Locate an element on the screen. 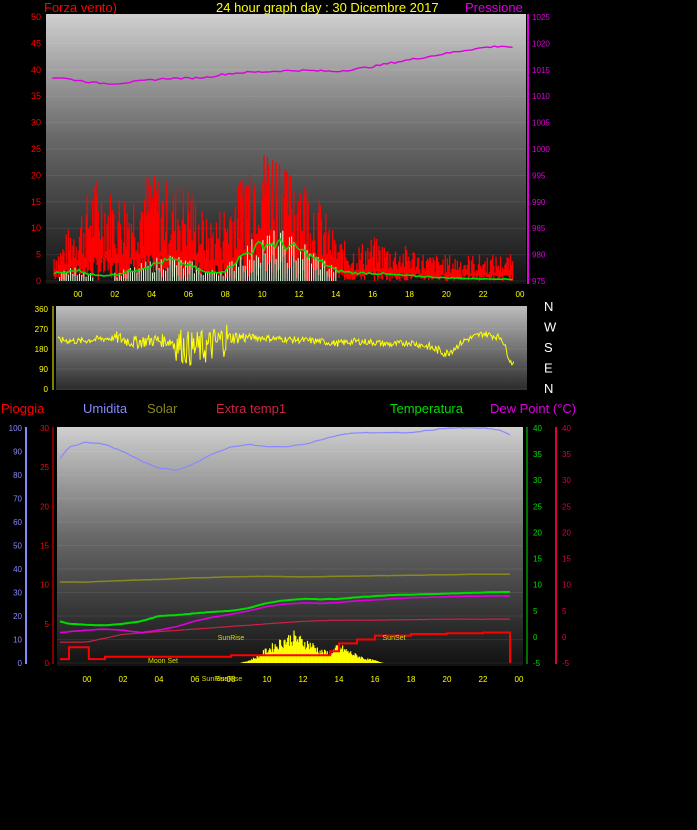 The image size is (697, 830). wind-x-tick: 14 is located at coordinates (335, 294).